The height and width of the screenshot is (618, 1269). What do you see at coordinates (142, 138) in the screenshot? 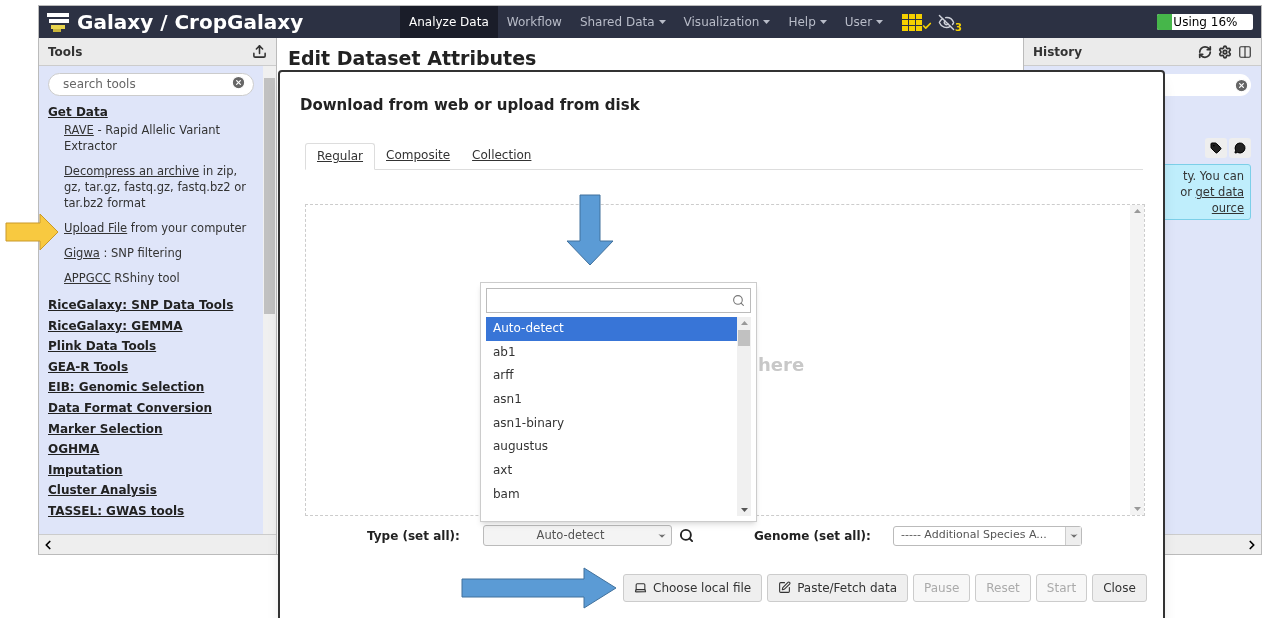
I see `tool-entry: RAVE - Rapid Allelic Variant Extractor` at bounding box center [142, 138].